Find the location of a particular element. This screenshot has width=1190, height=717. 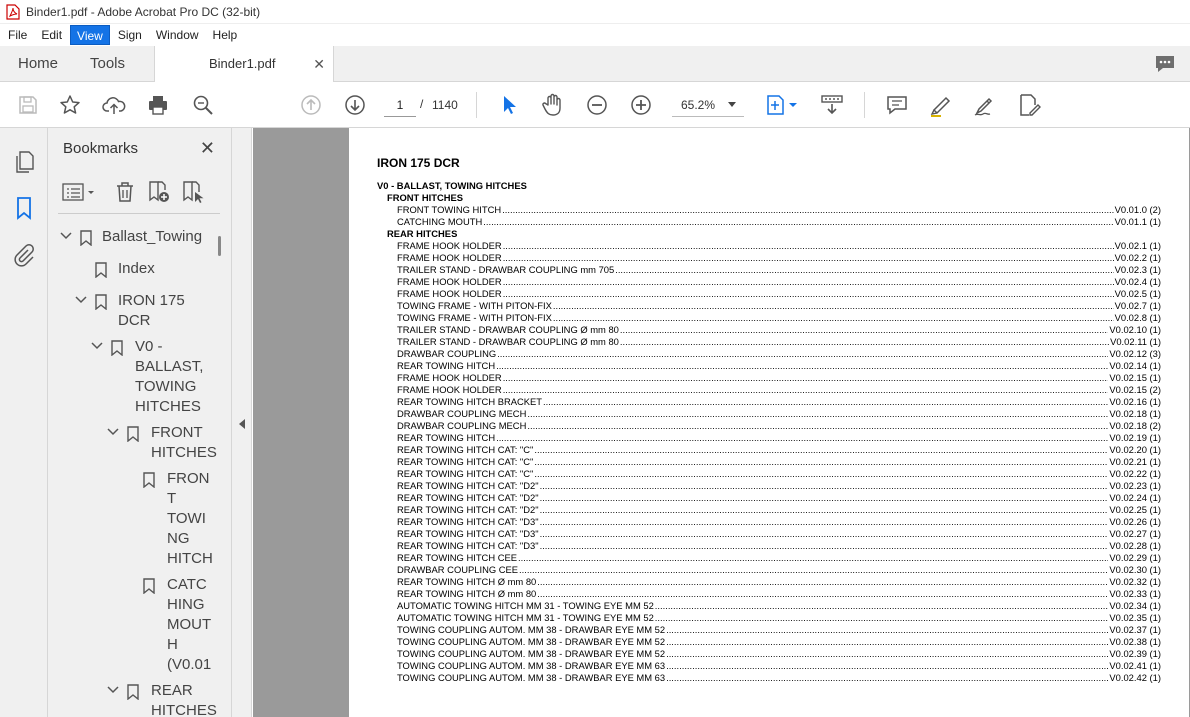

page-number-input is located at coordinates (400, 105).